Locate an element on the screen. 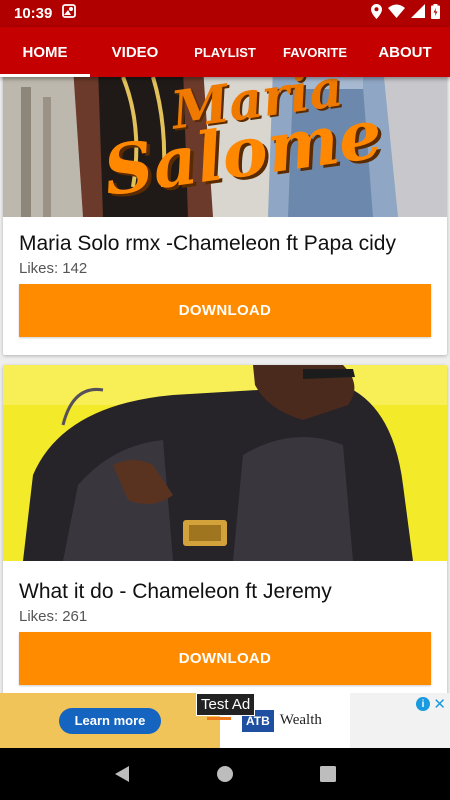 The height and width of the screenshot is (800, 450). close-icon: ✕ is located at coordinates (439, 704).